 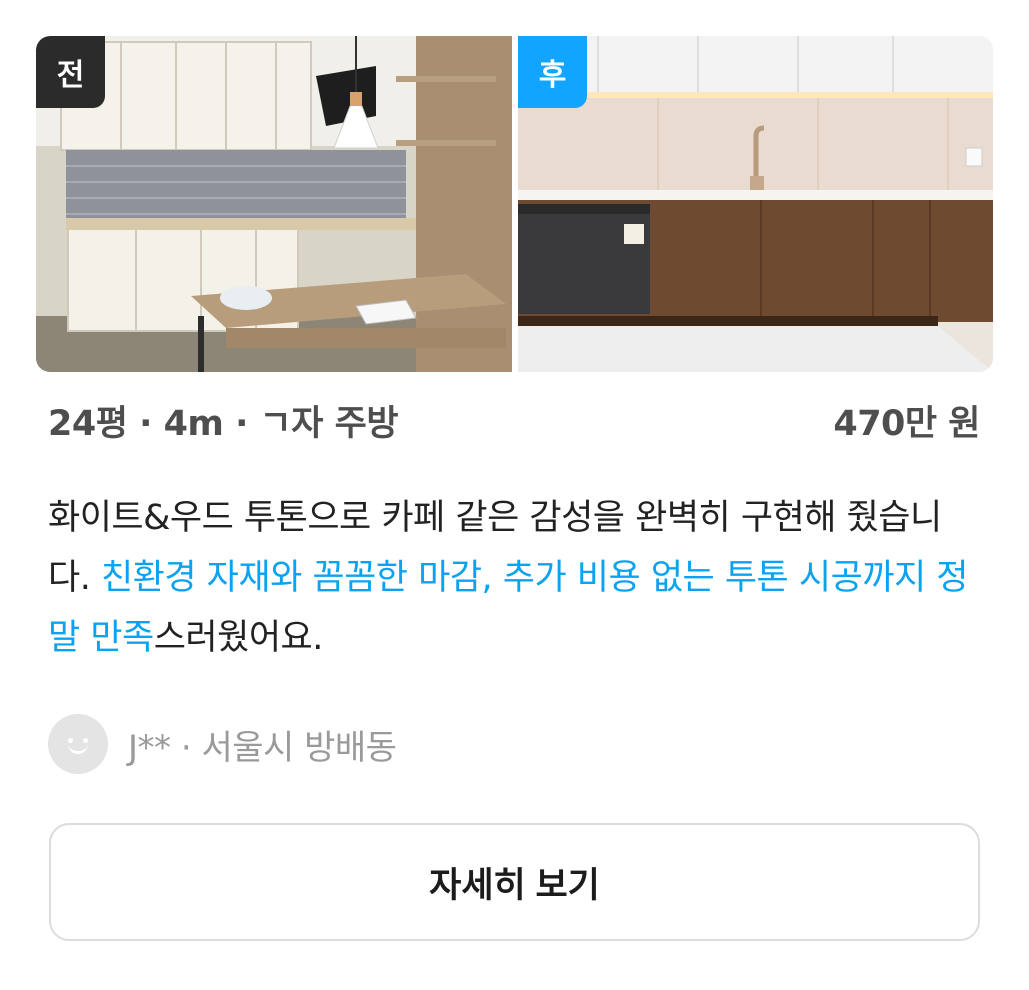 What do you see at coordinates (514, 420) in the screenshot?
I see `project-meta-row: 24평 · 4m · ㄱ자 주방 470만 원` at bounding box center [514, 420].